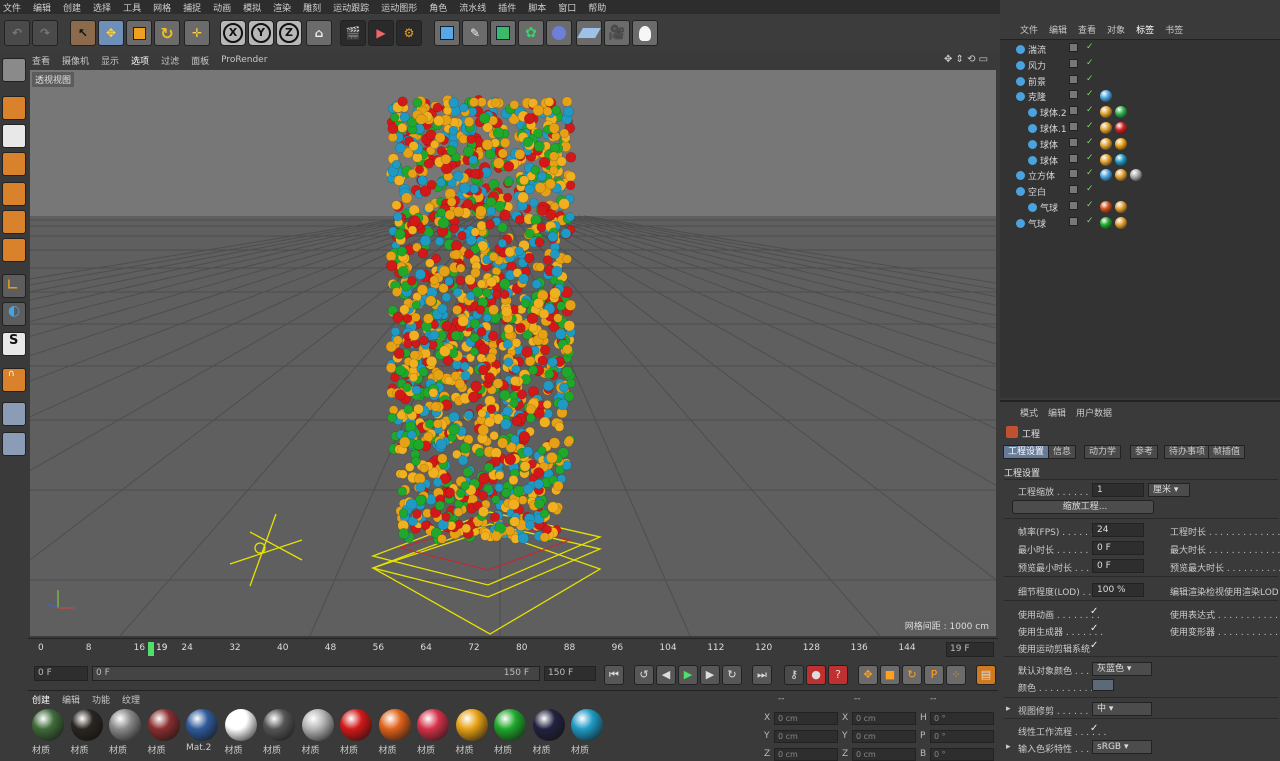 This screenshot has width=1280, height=761. What do you see at coordinates (794, 675) in the screenshot?
I see `record-keys-button: ⚷` at bounding box center [794, 675].